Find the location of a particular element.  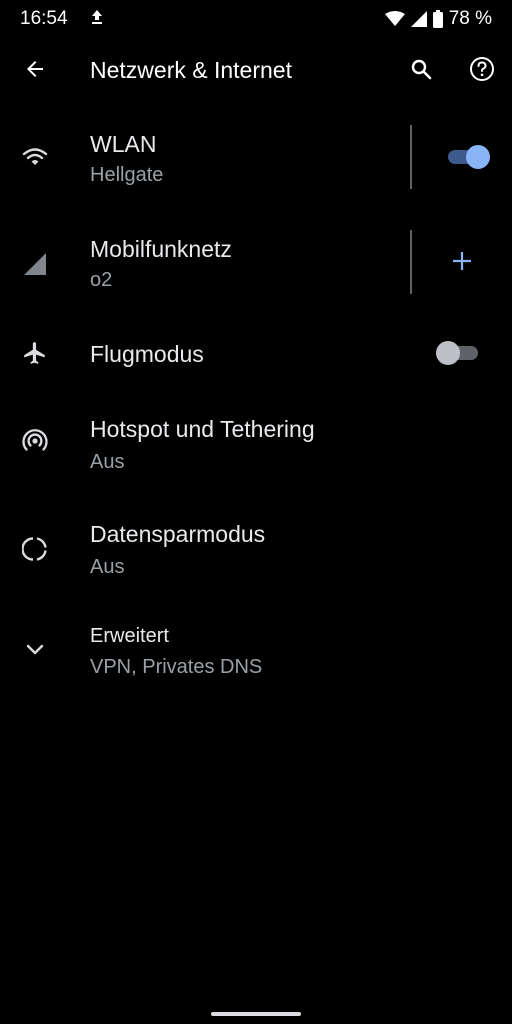

status-bar: 16:54 78 % is located at coordinates (256, 19).